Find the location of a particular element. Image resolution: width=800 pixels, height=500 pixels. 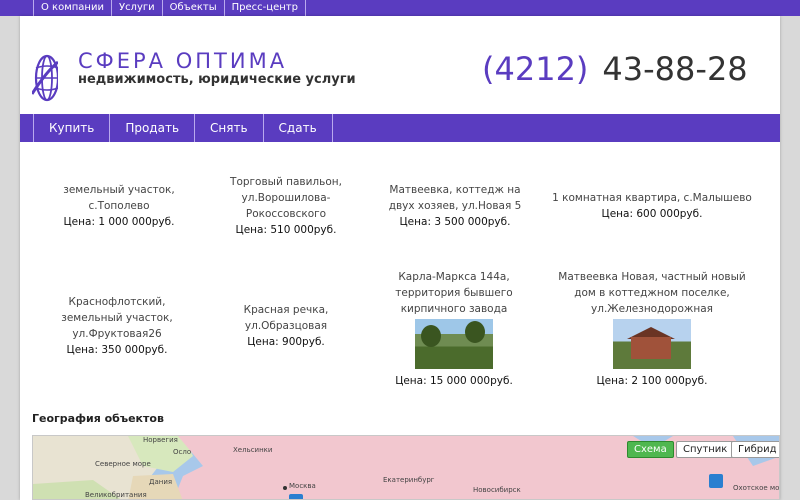

main-menu: Купить Продать Снять Сдать is located at coordinates (400, 128).